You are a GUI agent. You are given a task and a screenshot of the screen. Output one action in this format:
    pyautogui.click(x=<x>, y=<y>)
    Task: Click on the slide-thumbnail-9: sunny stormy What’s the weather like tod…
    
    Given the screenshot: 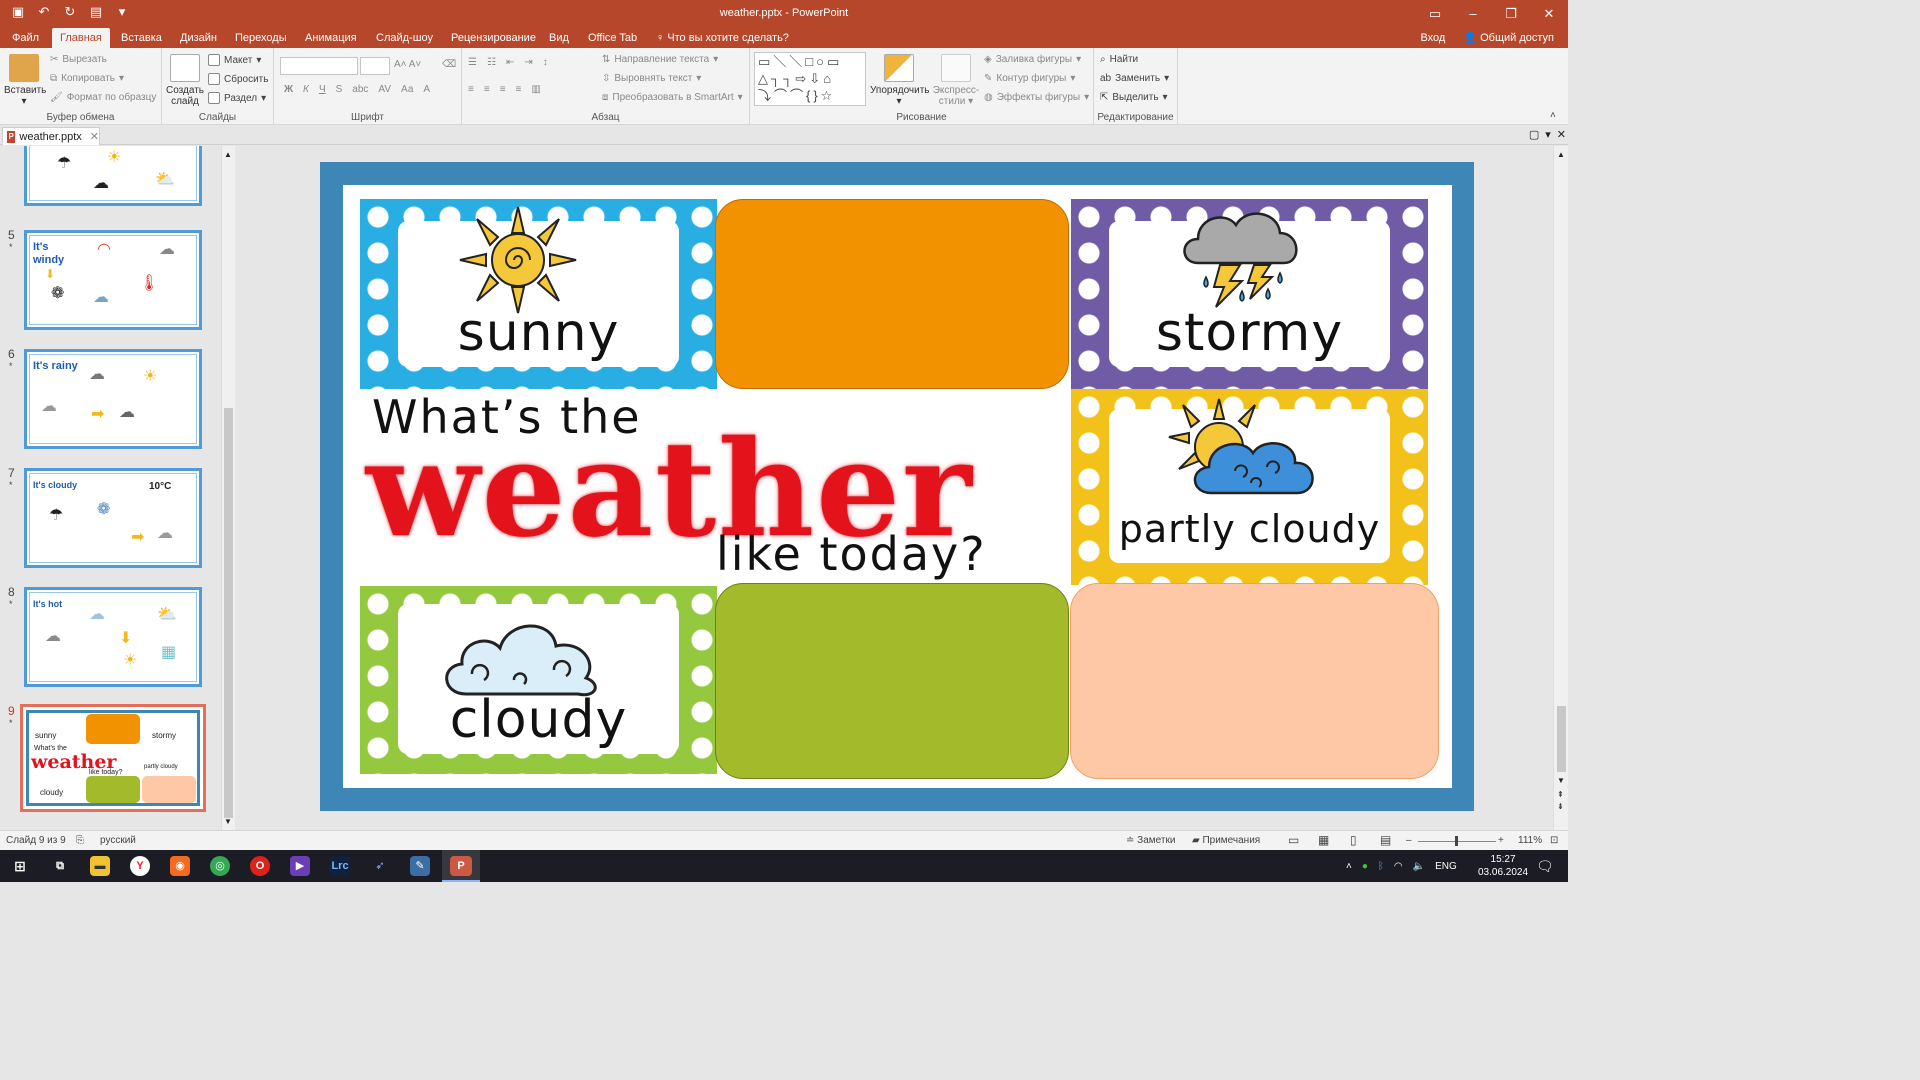 What is the action you would take?
    pyautogui.click(x=113, y=758)
    